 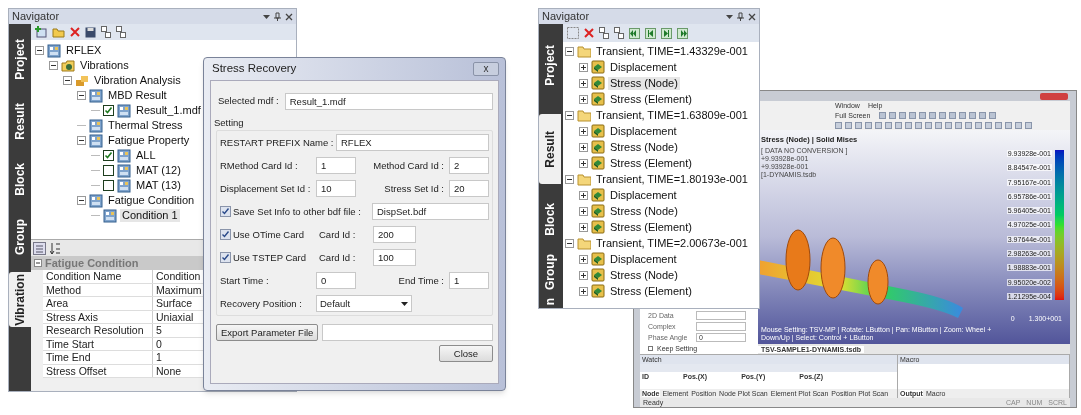 What do you see at coordinates (149, 140) in the screenshot?
I see `tree-item: Fatigue Property` at bounding box center [149, 140].